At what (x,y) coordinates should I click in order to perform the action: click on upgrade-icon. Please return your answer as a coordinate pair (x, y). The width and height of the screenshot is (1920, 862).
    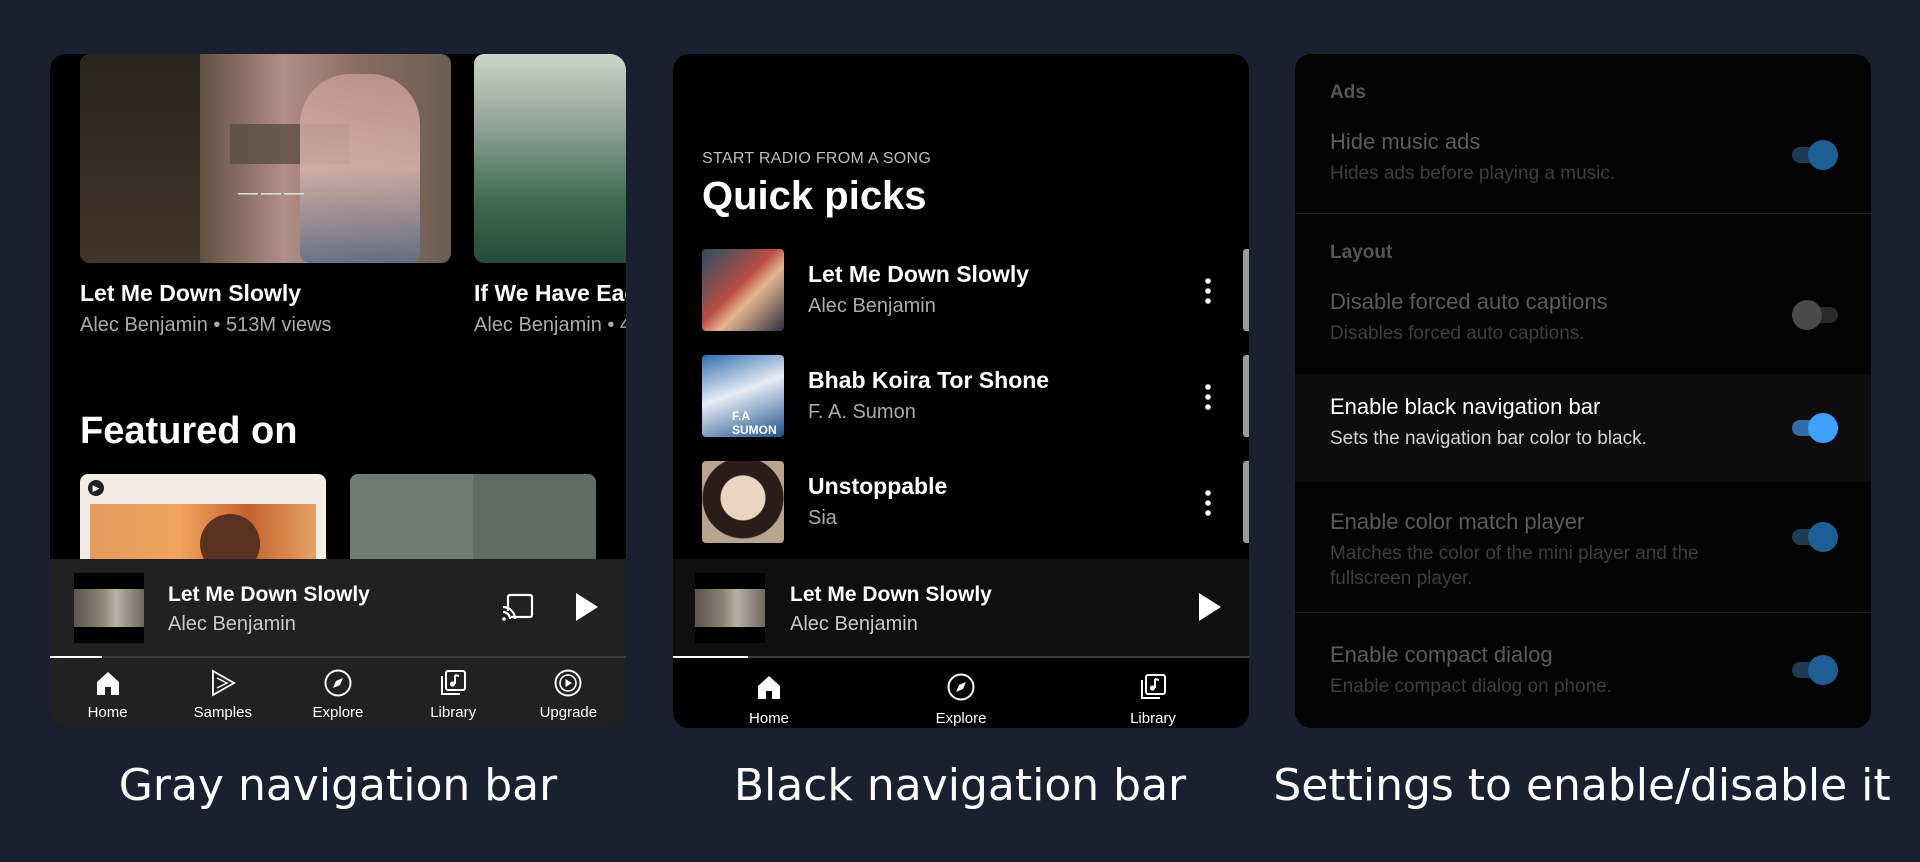
    Looking at the image, I should click on (568, 683).